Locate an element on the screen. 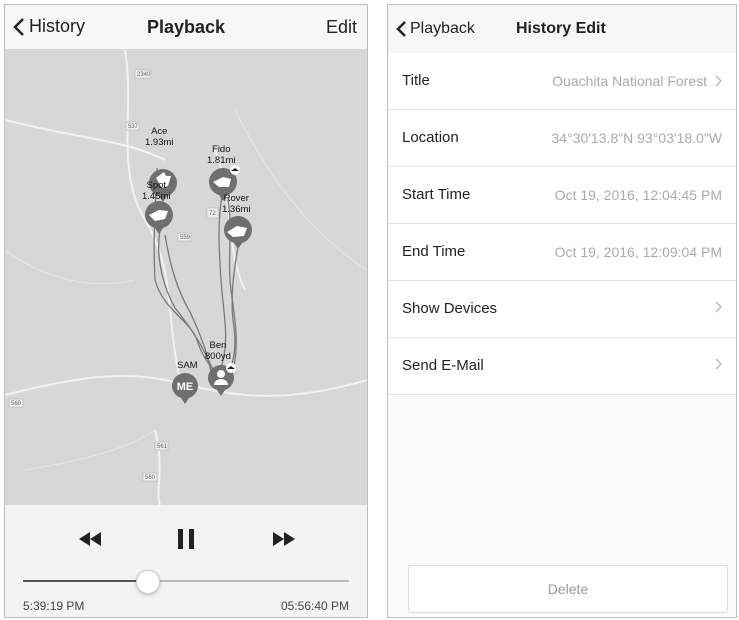 The image size is (739, 620). road-label: 561 is located at coordinates (162, 447).